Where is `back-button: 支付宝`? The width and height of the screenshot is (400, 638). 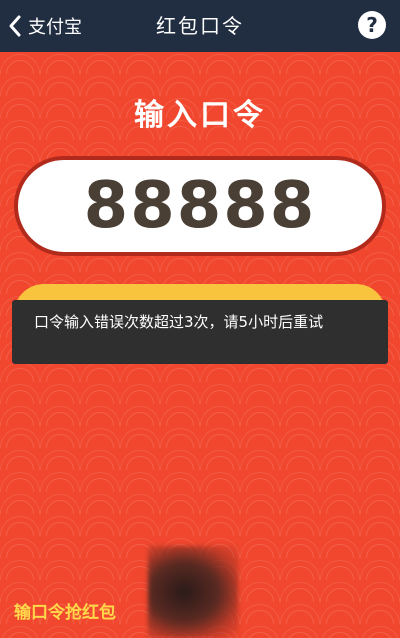 back-button: 支付宝 is located at coordinates (45, 26).